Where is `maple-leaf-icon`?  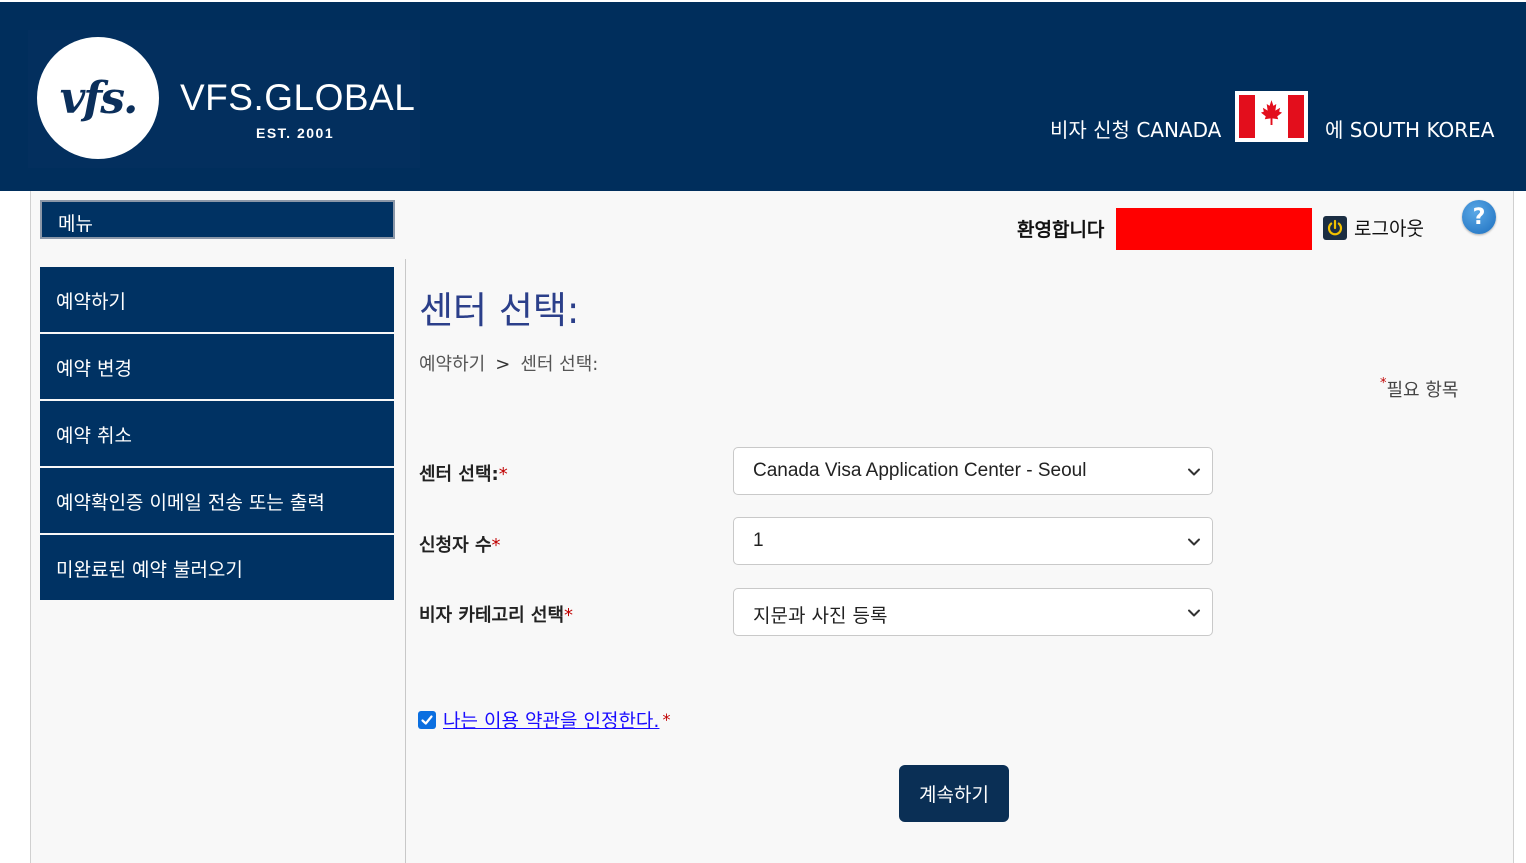
maple-leaf-icon is located at coordinates (1271, 113).